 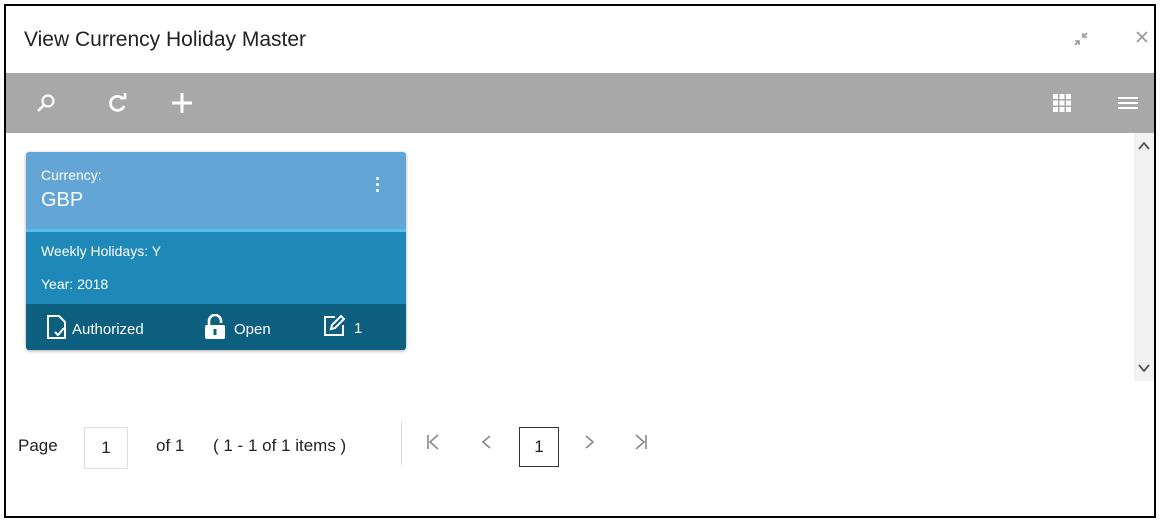 What do you see at coordinates (590, 444) in the screenshot?
I see `next-page-icon` at bounding box center [590, 444].